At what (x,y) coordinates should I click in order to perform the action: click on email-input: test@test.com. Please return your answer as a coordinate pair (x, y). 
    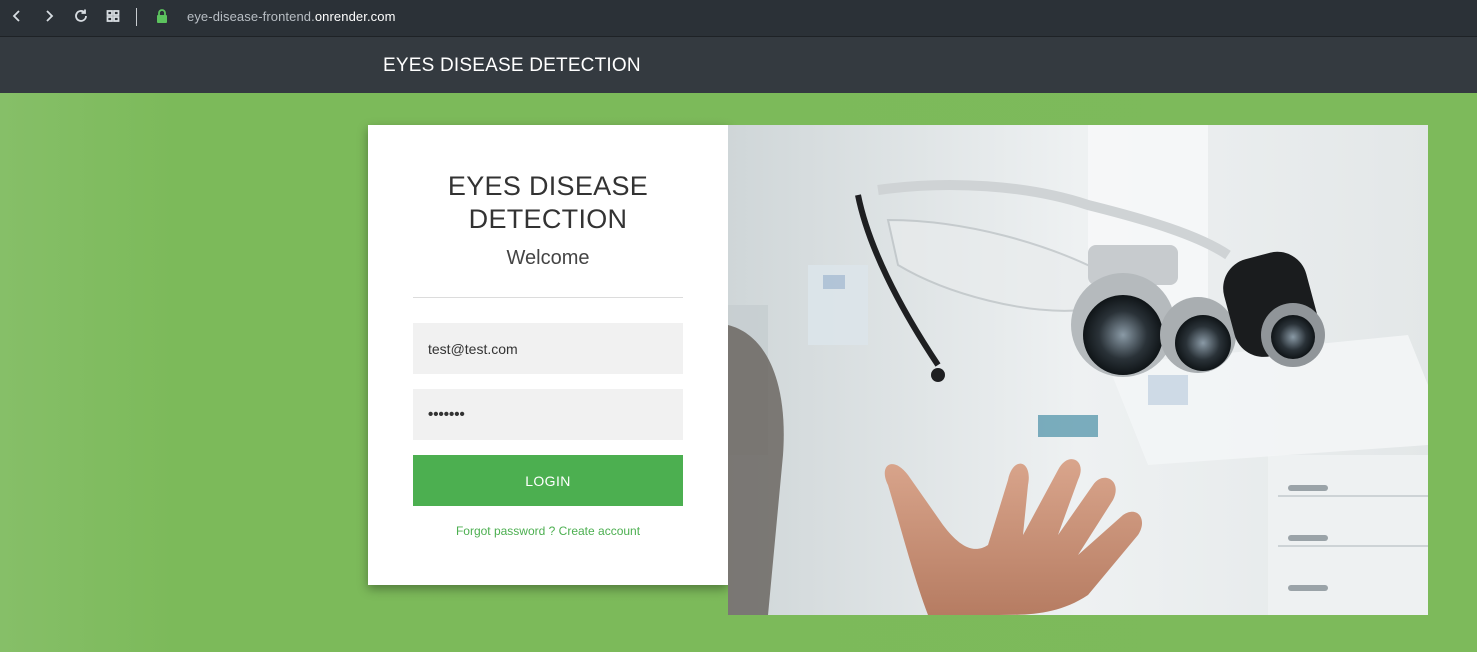
    Looking at the image, I should click on (548, 348).